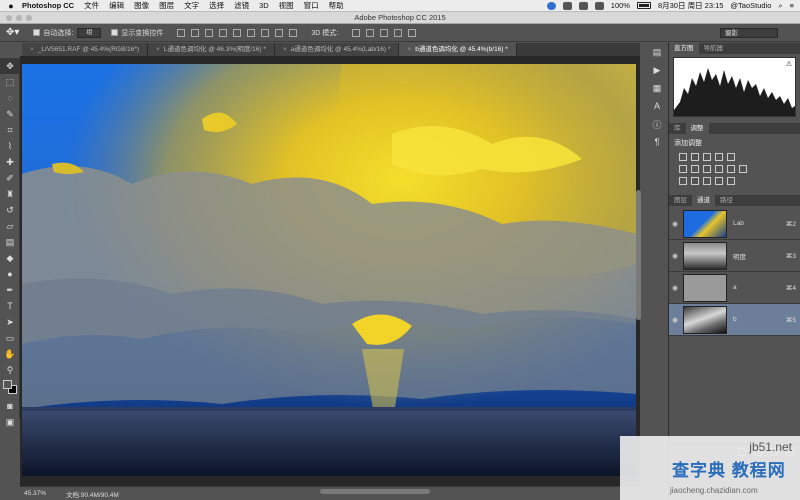 The height and width of the screenshot is (500, 800). I want to click on volume-icon, so click(599, 5).